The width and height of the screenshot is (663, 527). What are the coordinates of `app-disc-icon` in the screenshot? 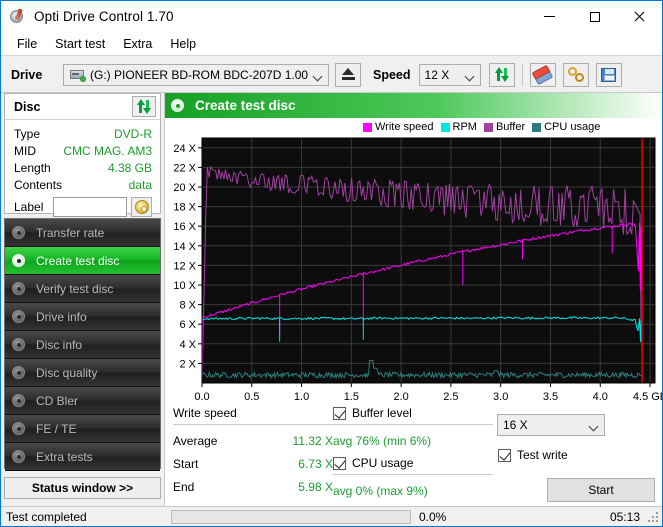 It's located at (18, 16).